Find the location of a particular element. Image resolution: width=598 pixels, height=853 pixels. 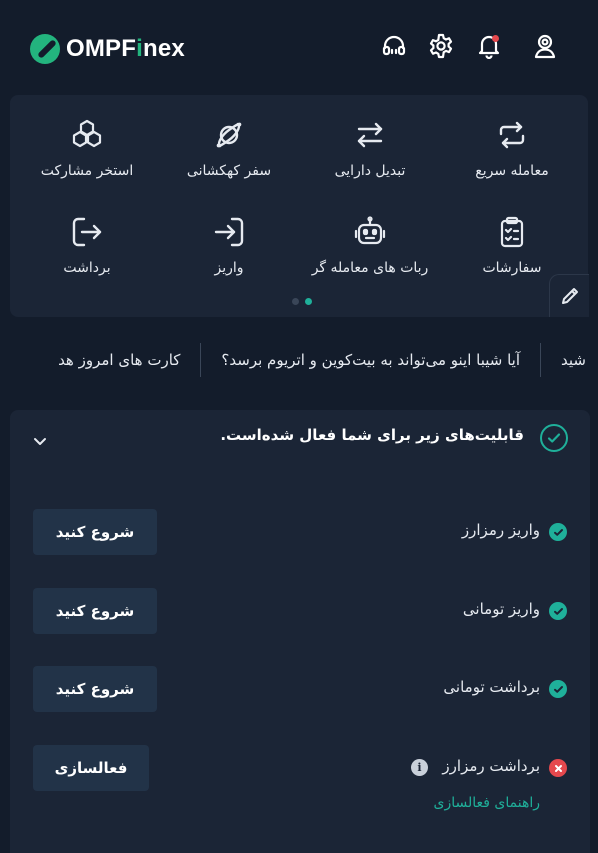

asset-convert-tile: تبدیل دارایی is located at coordinates (370, 160).